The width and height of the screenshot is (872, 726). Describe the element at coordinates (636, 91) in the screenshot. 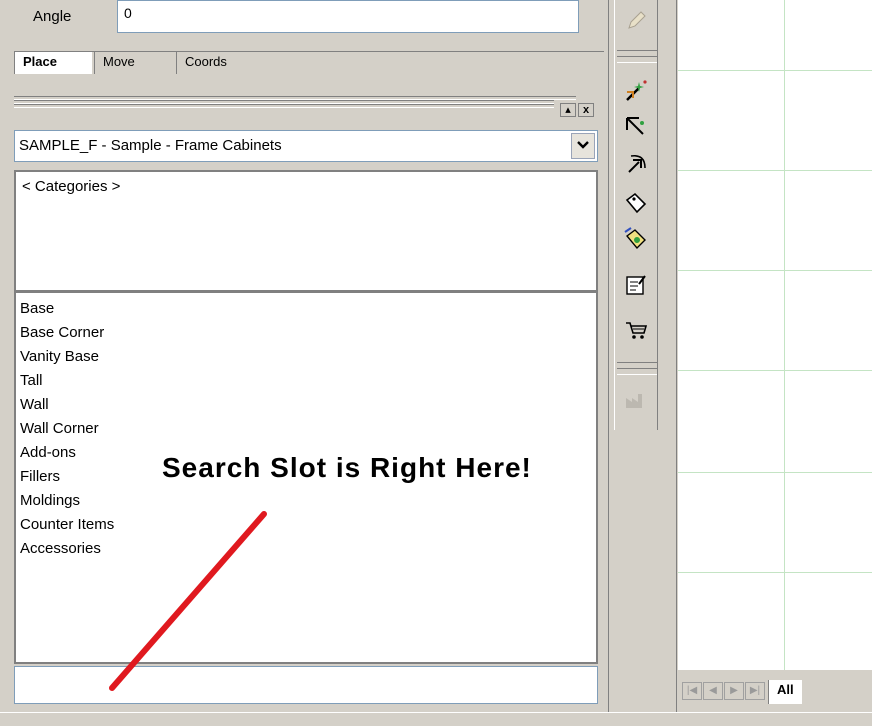

I see `magic-wand-icon` at that location.